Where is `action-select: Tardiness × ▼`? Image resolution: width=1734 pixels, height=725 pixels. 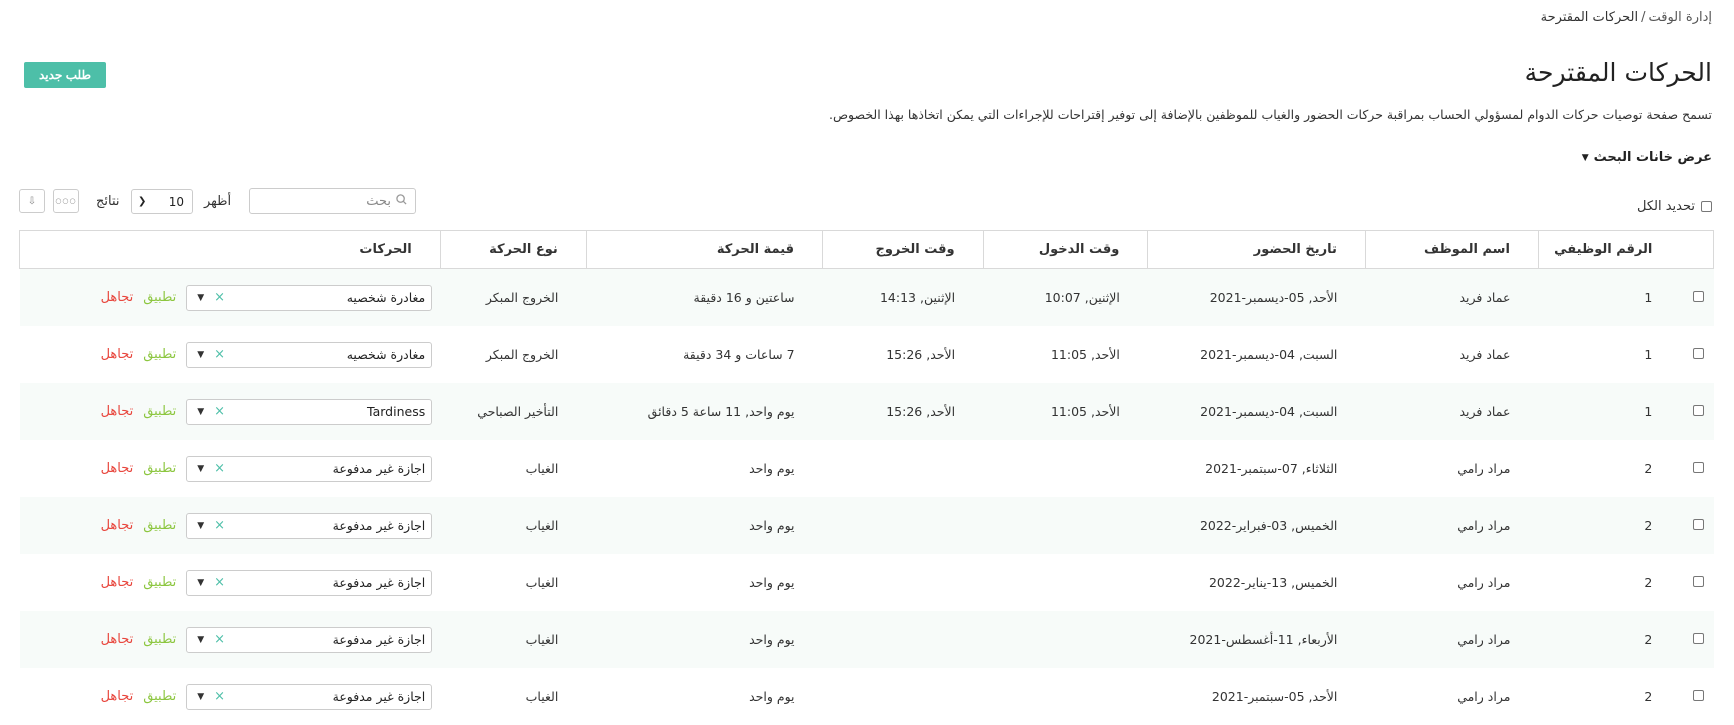 action-select: Tardiness × ▼ is located at coordinates (309, 411).